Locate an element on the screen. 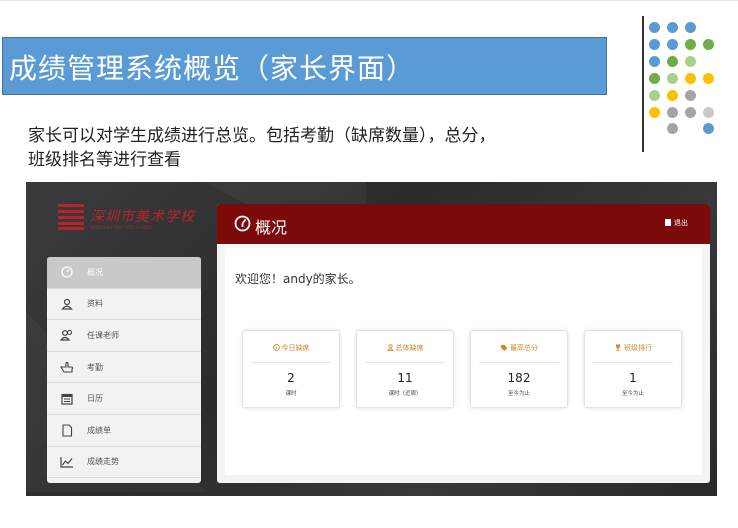 The height and width of the screenshot is (528, 738). logo-emblem-icon is located at coordinates (71, 217).